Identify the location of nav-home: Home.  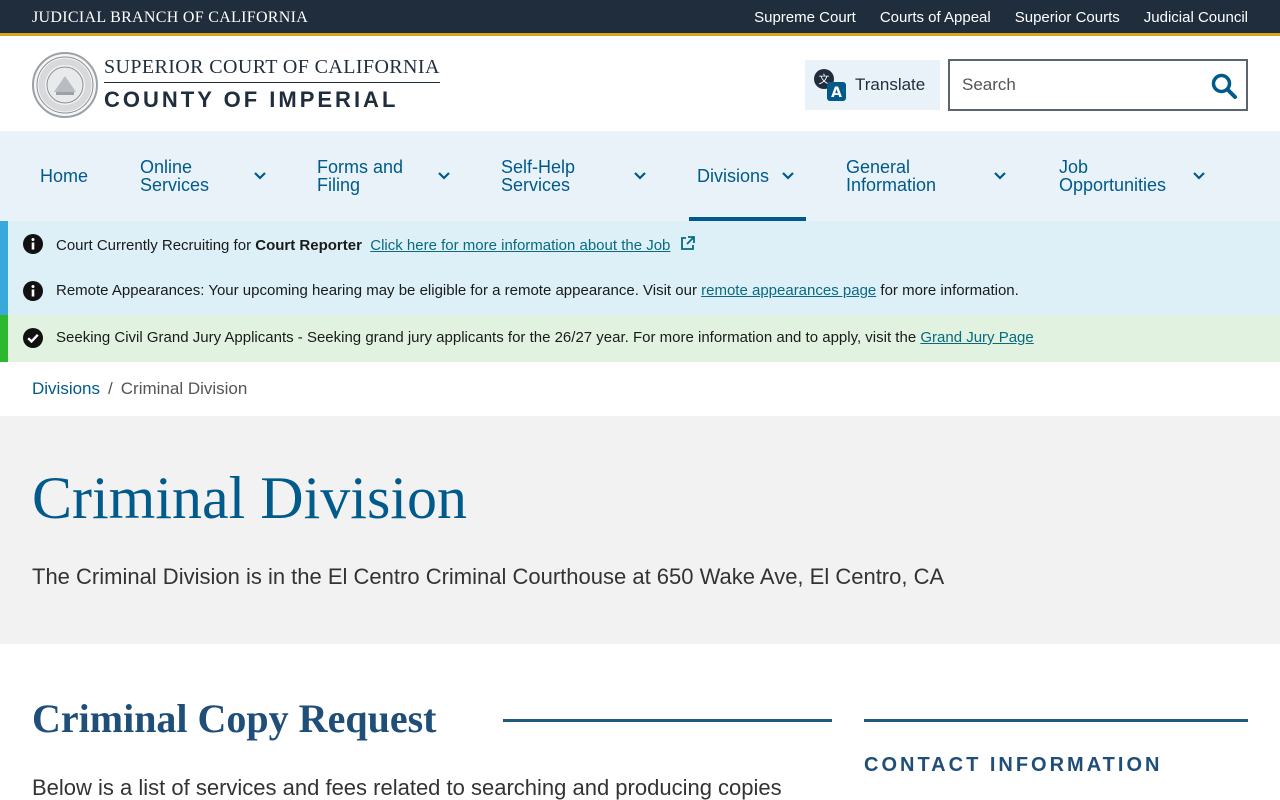
(64, 176).